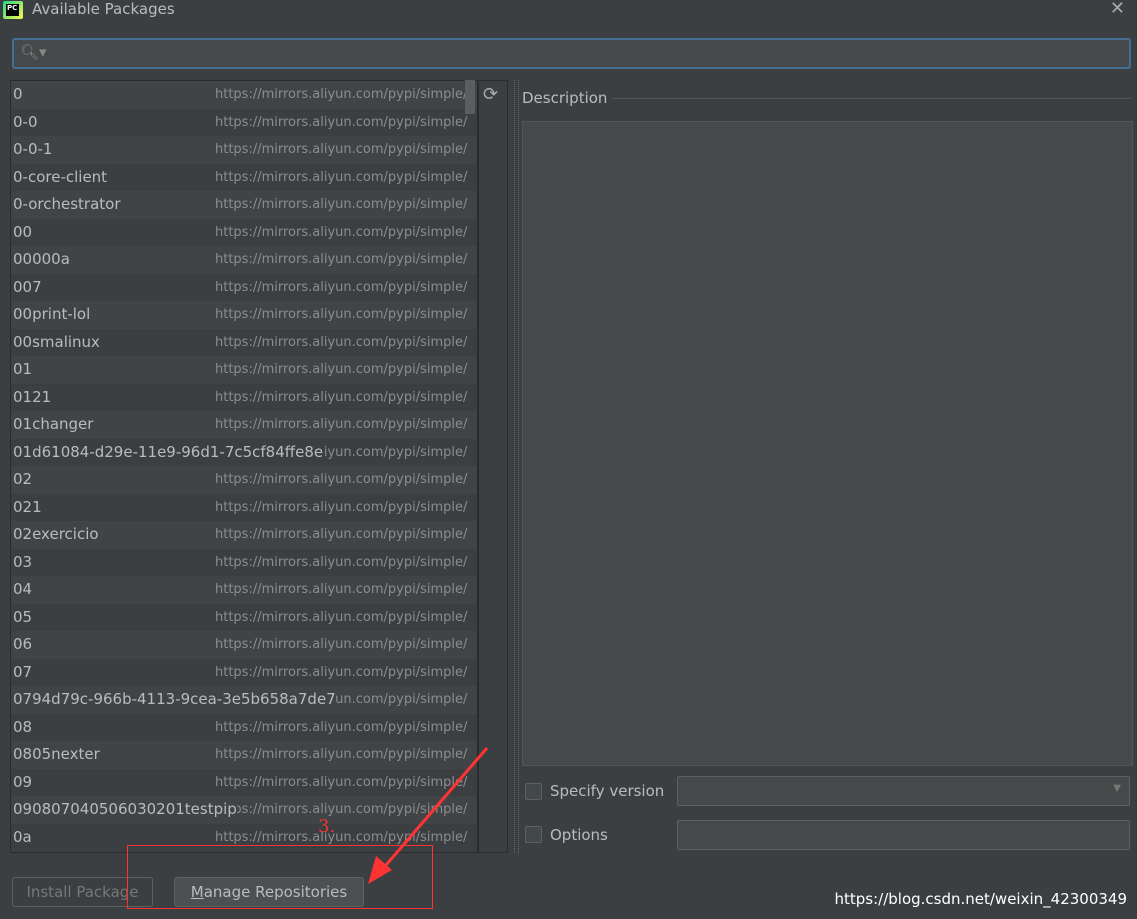  What do you see at coordinates (22, 726) in the screenshot?
I see `package-name: 08` at bounding box center [22, 726].